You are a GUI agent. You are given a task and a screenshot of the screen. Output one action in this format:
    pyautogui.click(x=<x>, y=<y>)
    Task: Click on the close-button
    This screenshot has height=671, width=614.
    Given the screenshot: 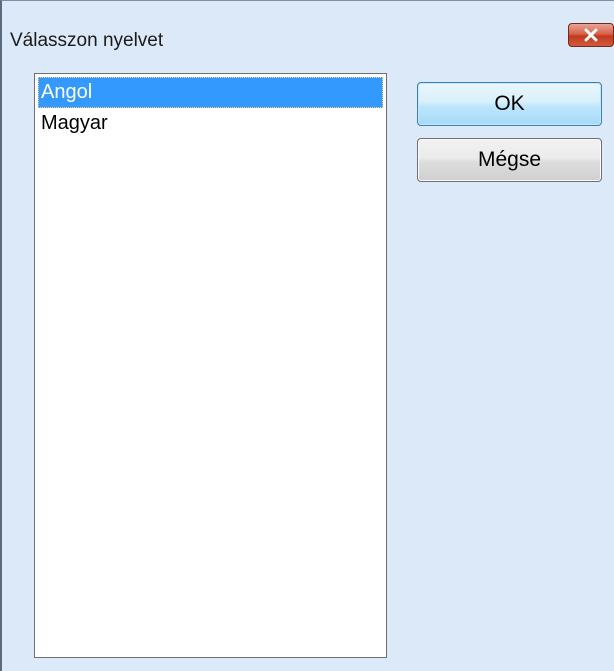 What is the action you would take?
    pyautogui.click(x=591, y=35)
    